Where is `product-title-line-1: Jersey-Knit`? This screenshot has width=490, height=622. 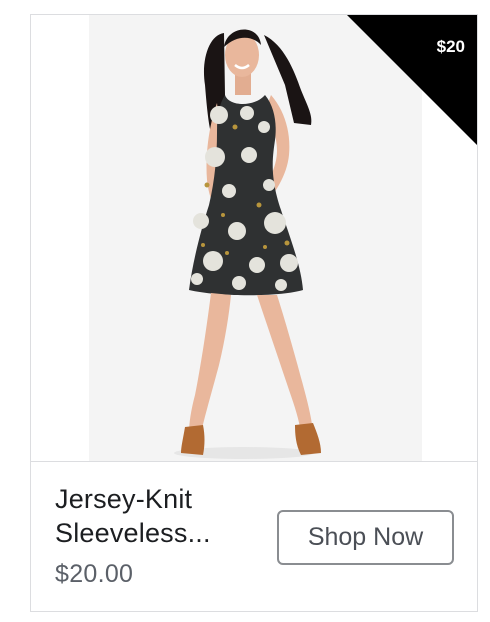
product-title-line-1: Jersey-Knit is located at coordinates (124, 499).